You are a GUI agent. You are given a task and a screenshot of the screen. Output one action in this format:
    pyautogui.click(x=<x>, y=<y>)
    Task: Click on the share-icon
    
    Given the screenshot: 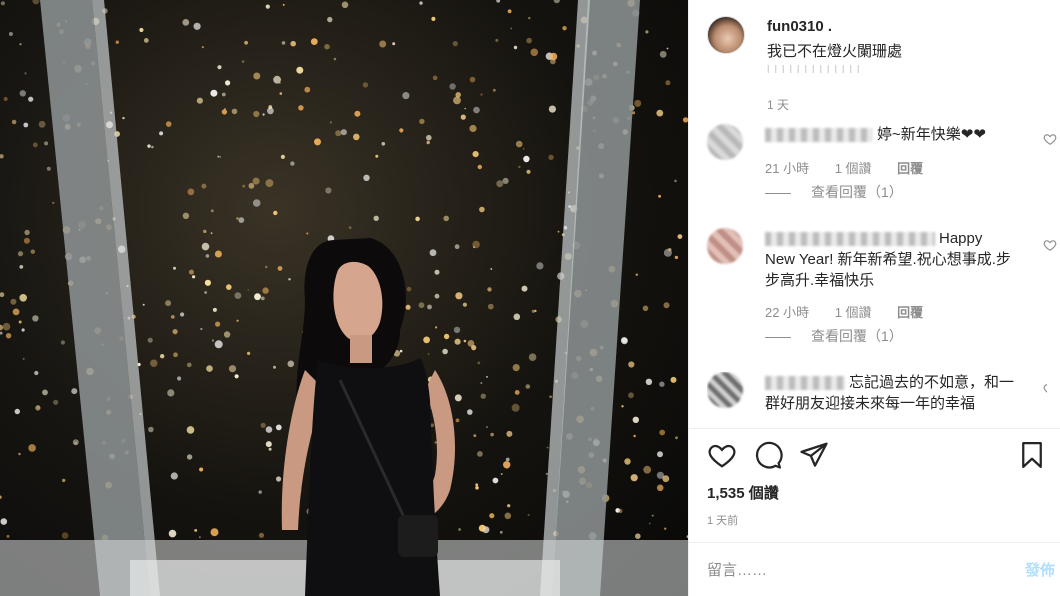 What is the action you would take?
    pyautogui.click(x=814, y=455)
    